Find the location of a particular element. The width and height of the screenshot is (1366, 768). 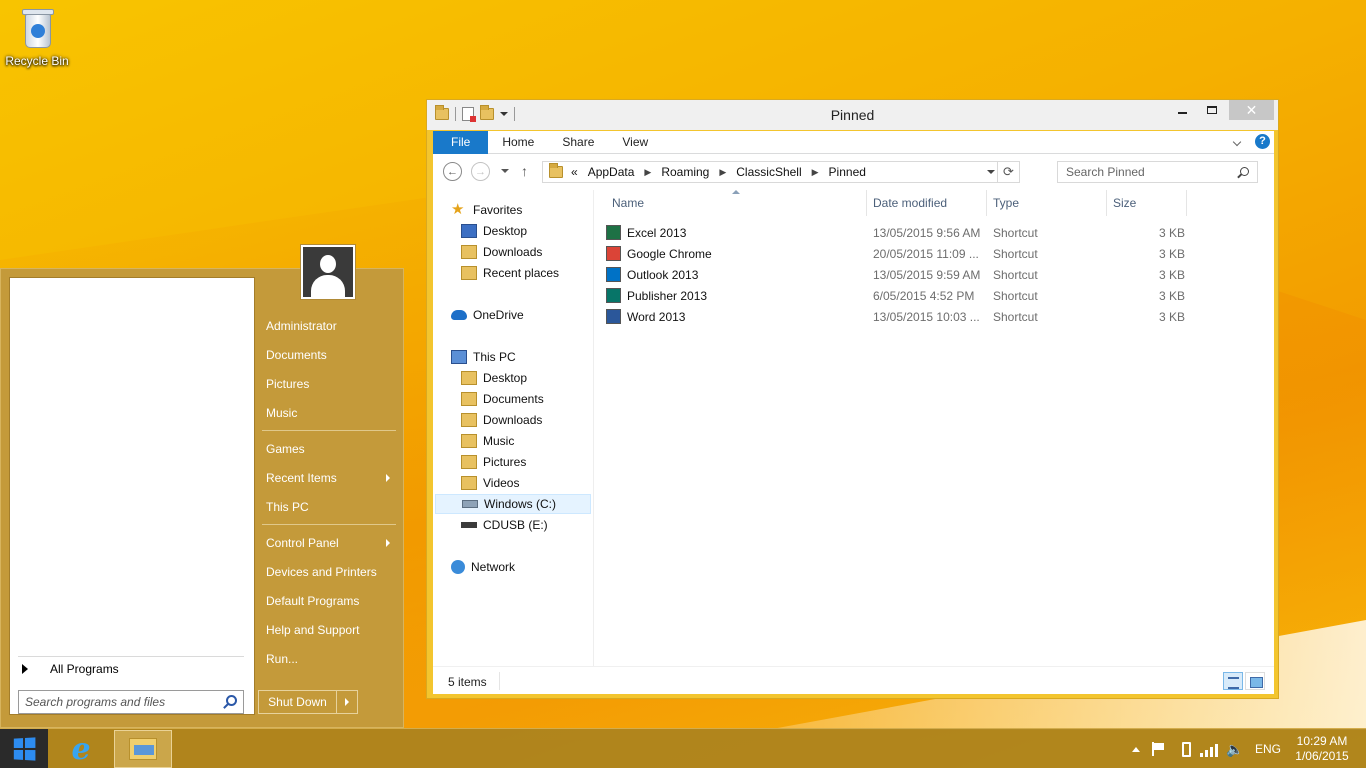

network-icon is located at coordinates (458, 567).